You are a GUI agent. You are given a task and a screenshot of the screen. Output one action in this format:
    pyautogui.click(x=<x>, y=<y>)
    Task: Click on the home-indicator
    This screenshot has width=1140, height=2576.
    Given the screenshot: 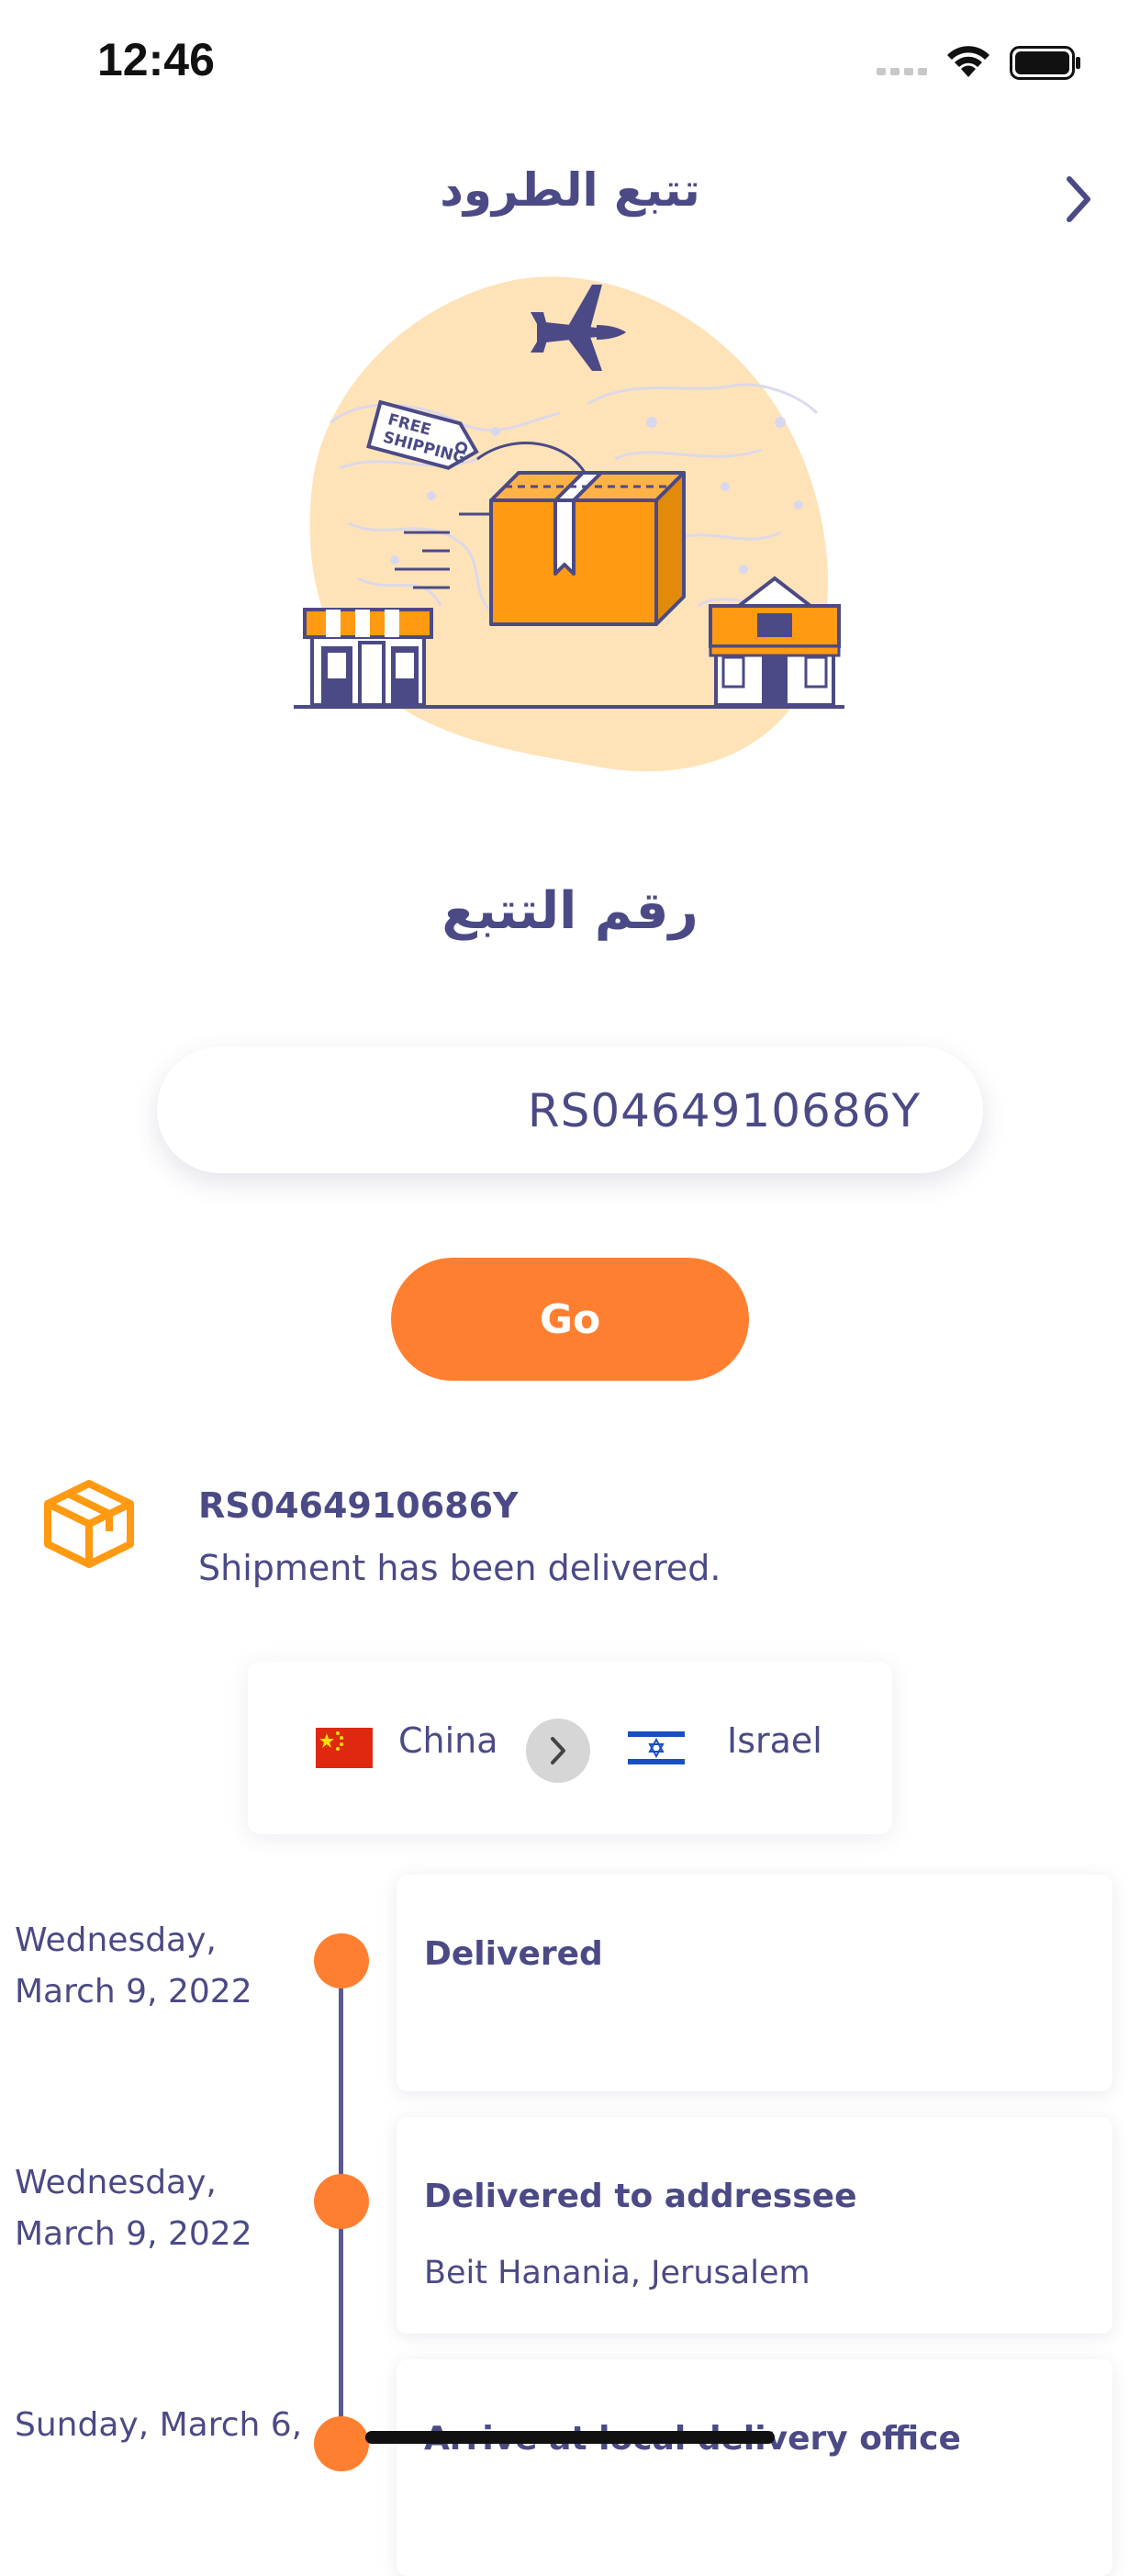 What is the action you would take?
    pyautogui.click(x=570, y=2437)
    